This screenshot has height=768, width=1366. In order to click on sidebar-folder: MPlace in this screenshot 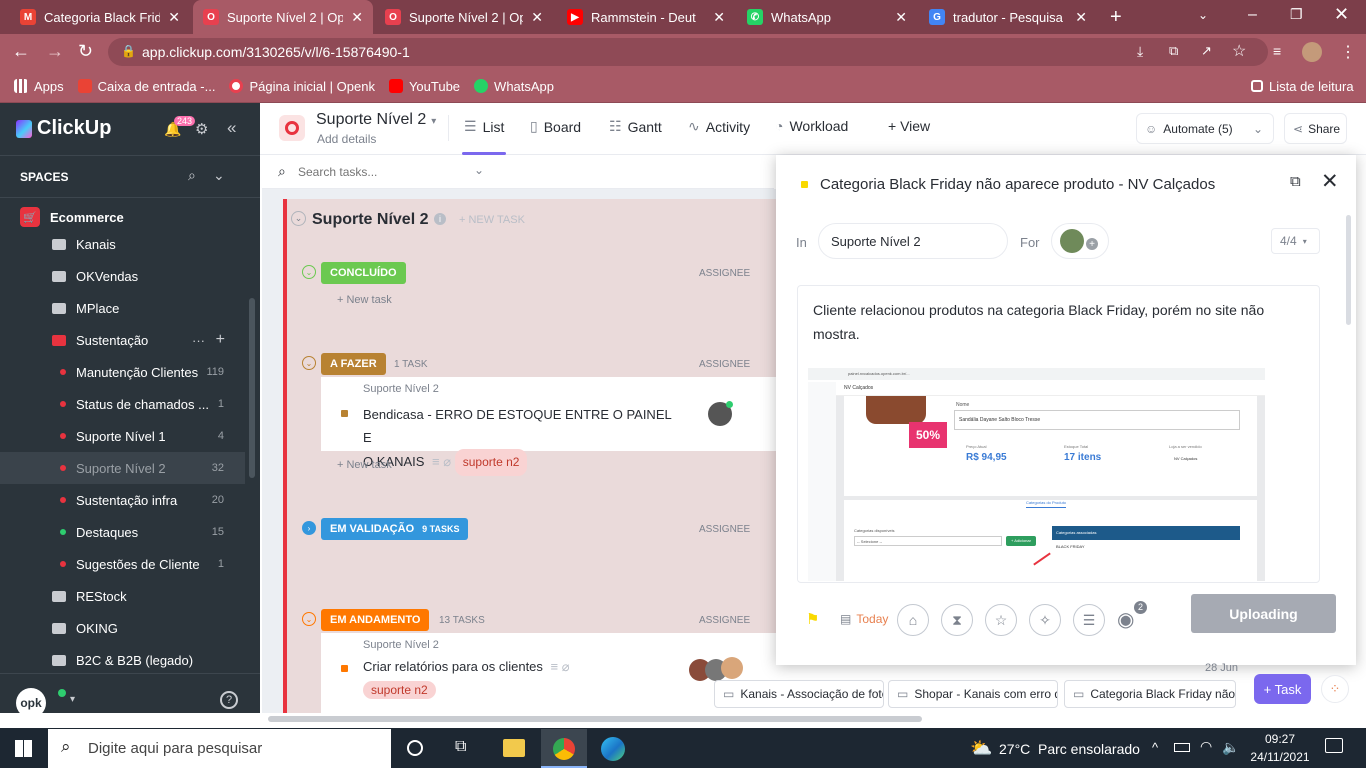, I will do `click(122, 308)`.